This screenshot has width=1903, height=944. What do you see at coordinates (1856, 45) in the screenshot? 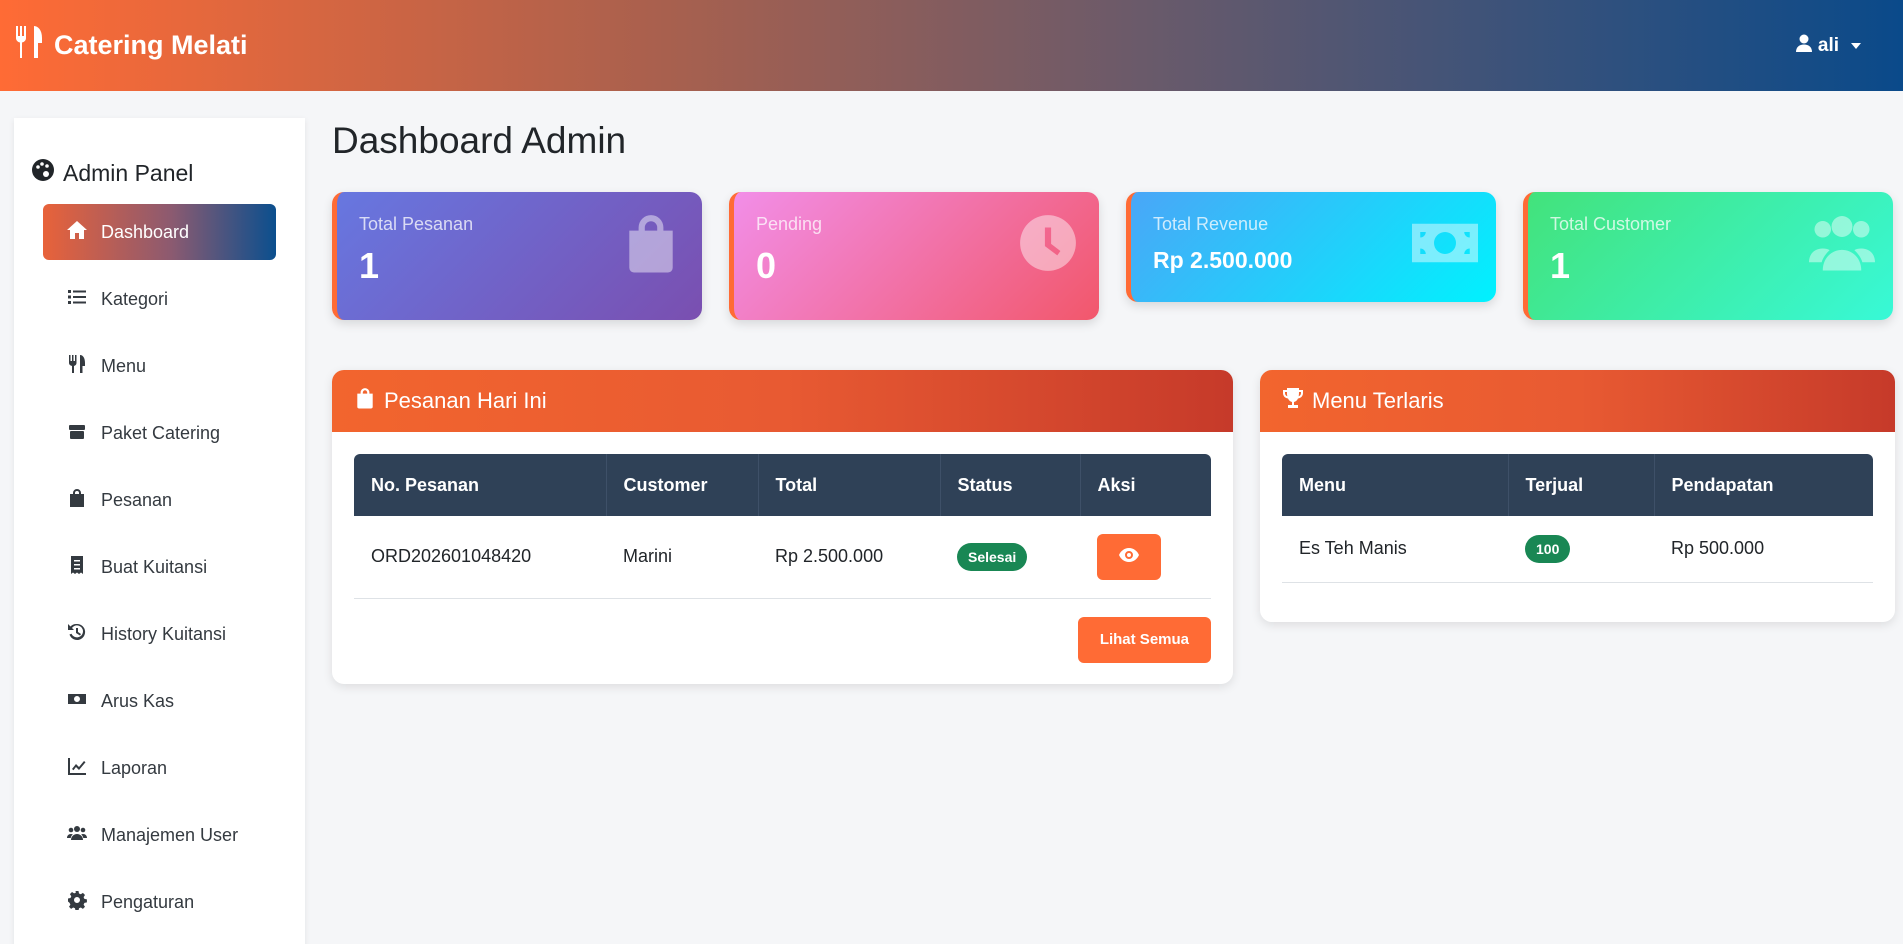
I see `chevron-down-icon` at bounding box center [1856, 45].